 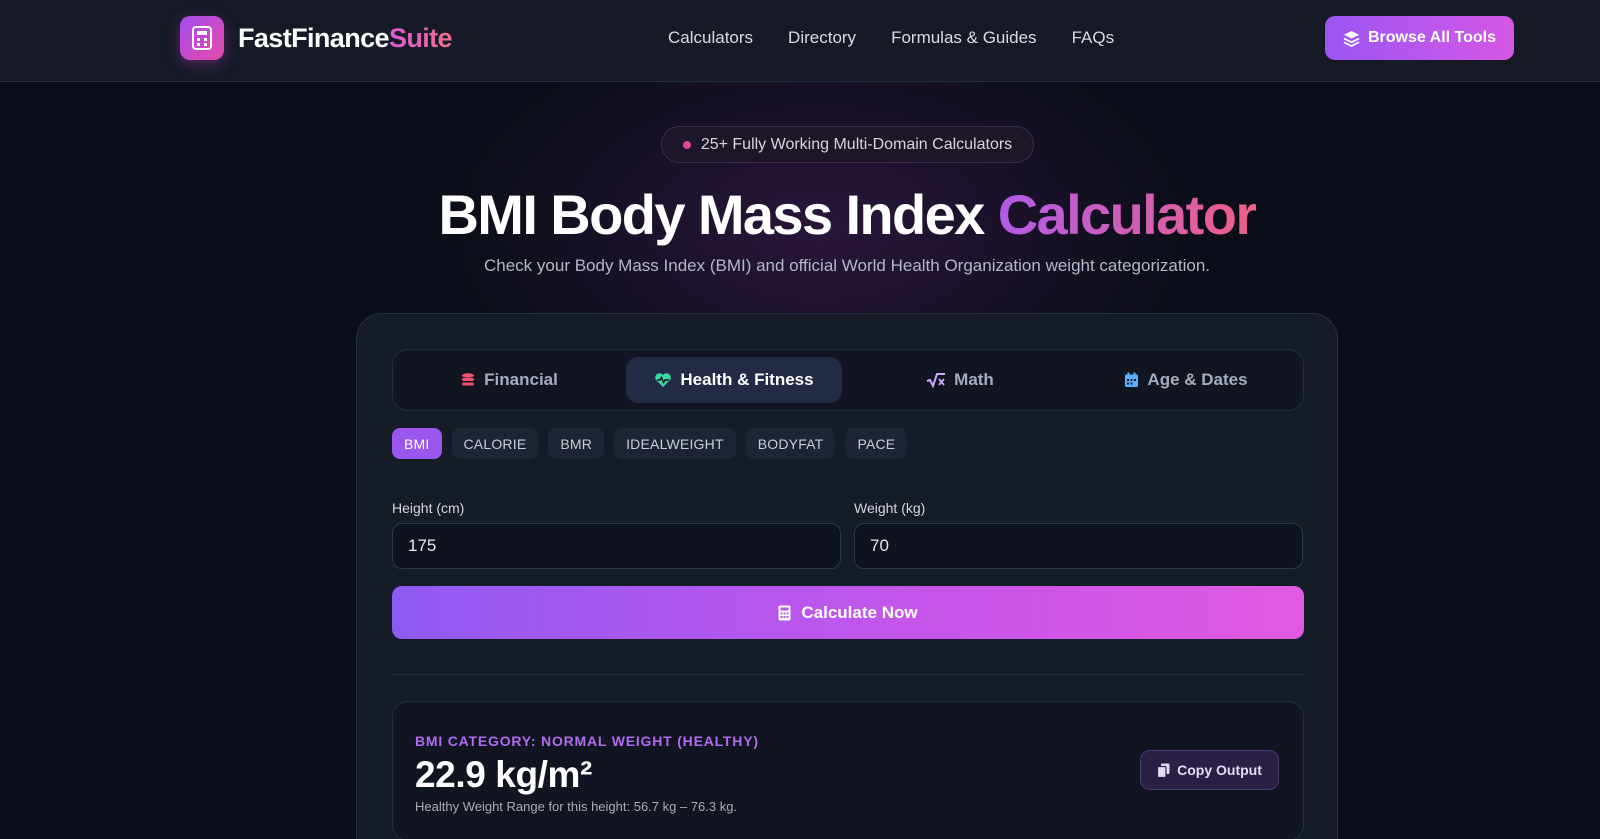 I want to click on dot-icon, so click(x=686, y=144).